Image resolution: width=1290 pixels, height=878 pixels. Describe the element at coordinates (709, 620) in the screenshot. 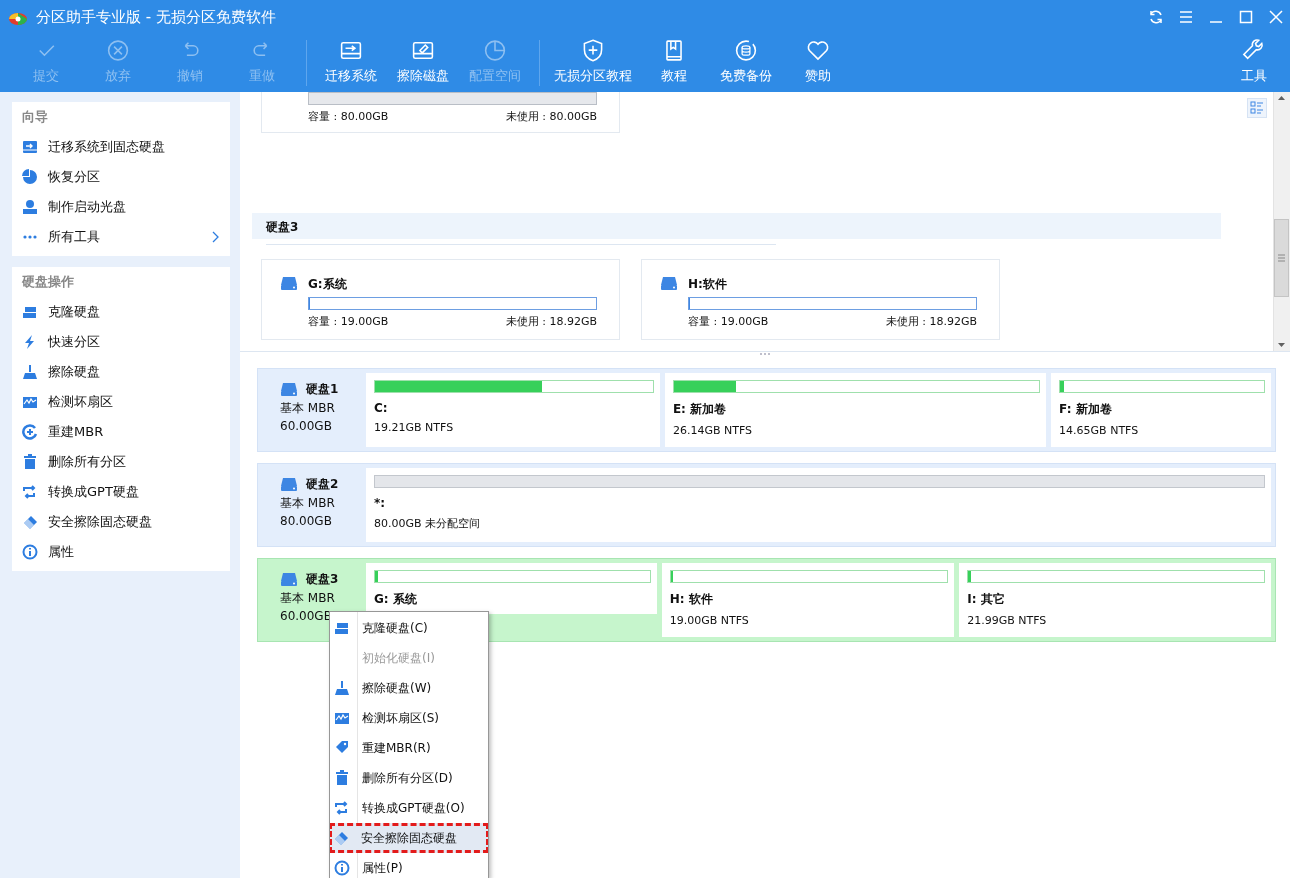

I see `partition-info: 19.00GB NTFS` at that location.